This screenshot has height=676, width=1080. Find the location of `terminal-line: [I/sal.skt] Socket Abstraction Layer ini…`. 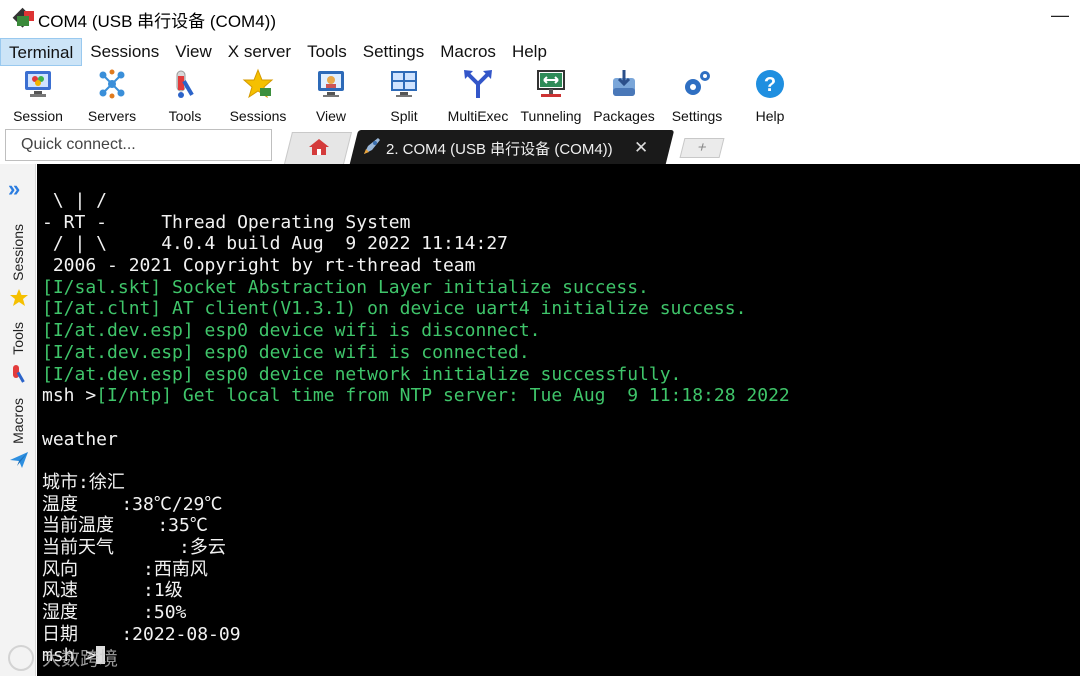

terminal-line: [I/sal.skt] Socket Abstraction Layer ini… is located at coordinates (416, 288).